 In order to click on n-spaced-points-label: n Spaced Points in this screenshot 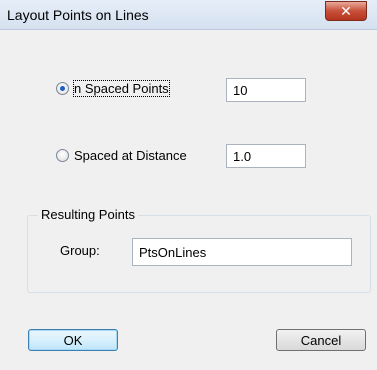, I will do `click(121, 88)`.